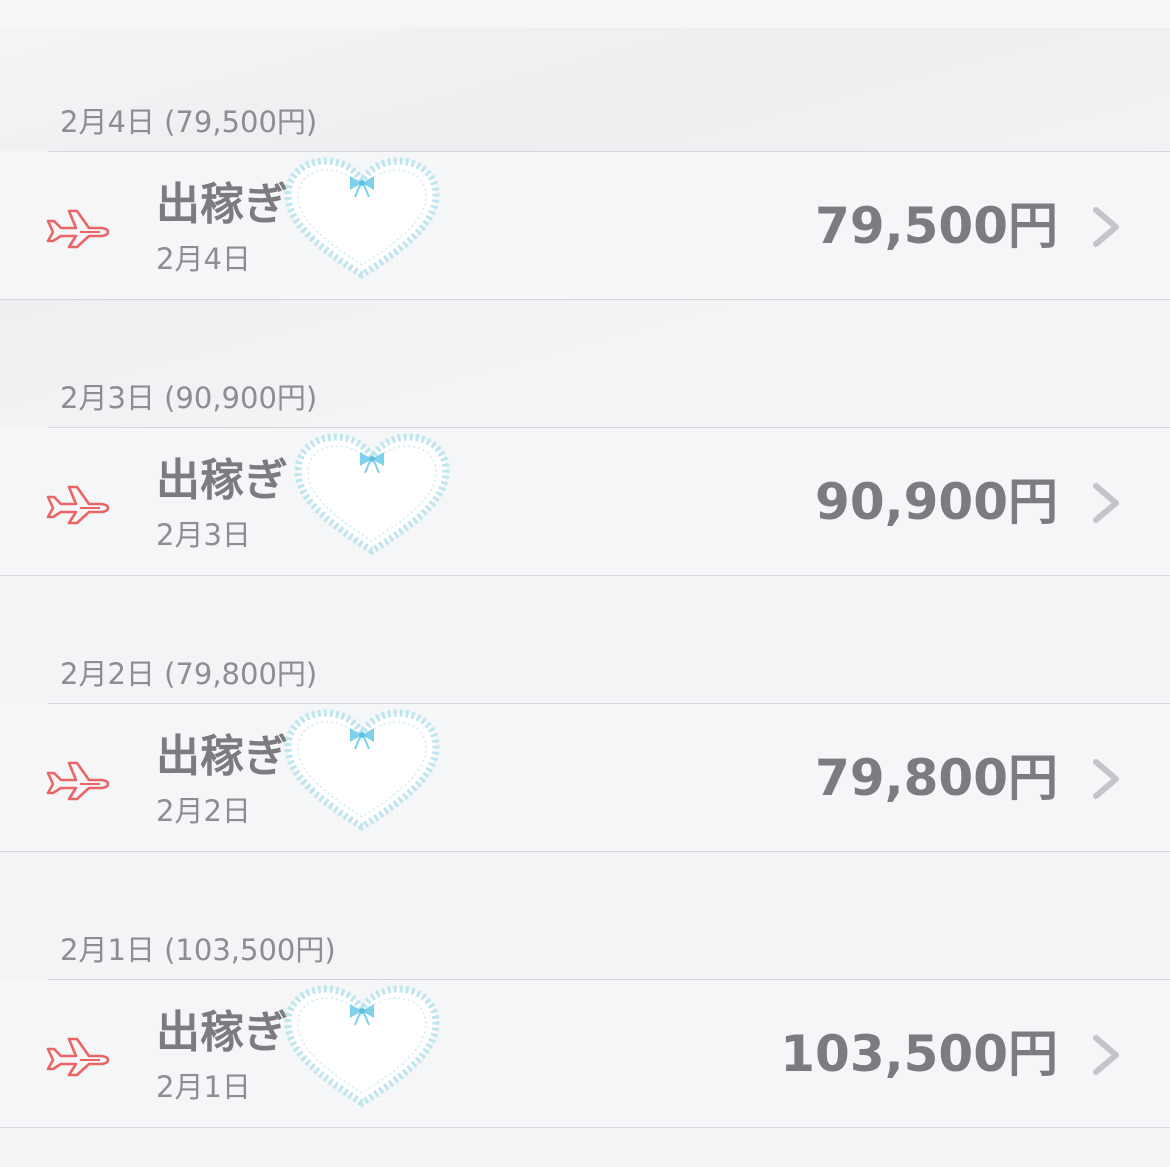  What do you see at coordinates (585, 225) in the screenshot?
I see `income-row: 出稼ぎ 2月4日 79,500円` at bounding box center [585, 225].